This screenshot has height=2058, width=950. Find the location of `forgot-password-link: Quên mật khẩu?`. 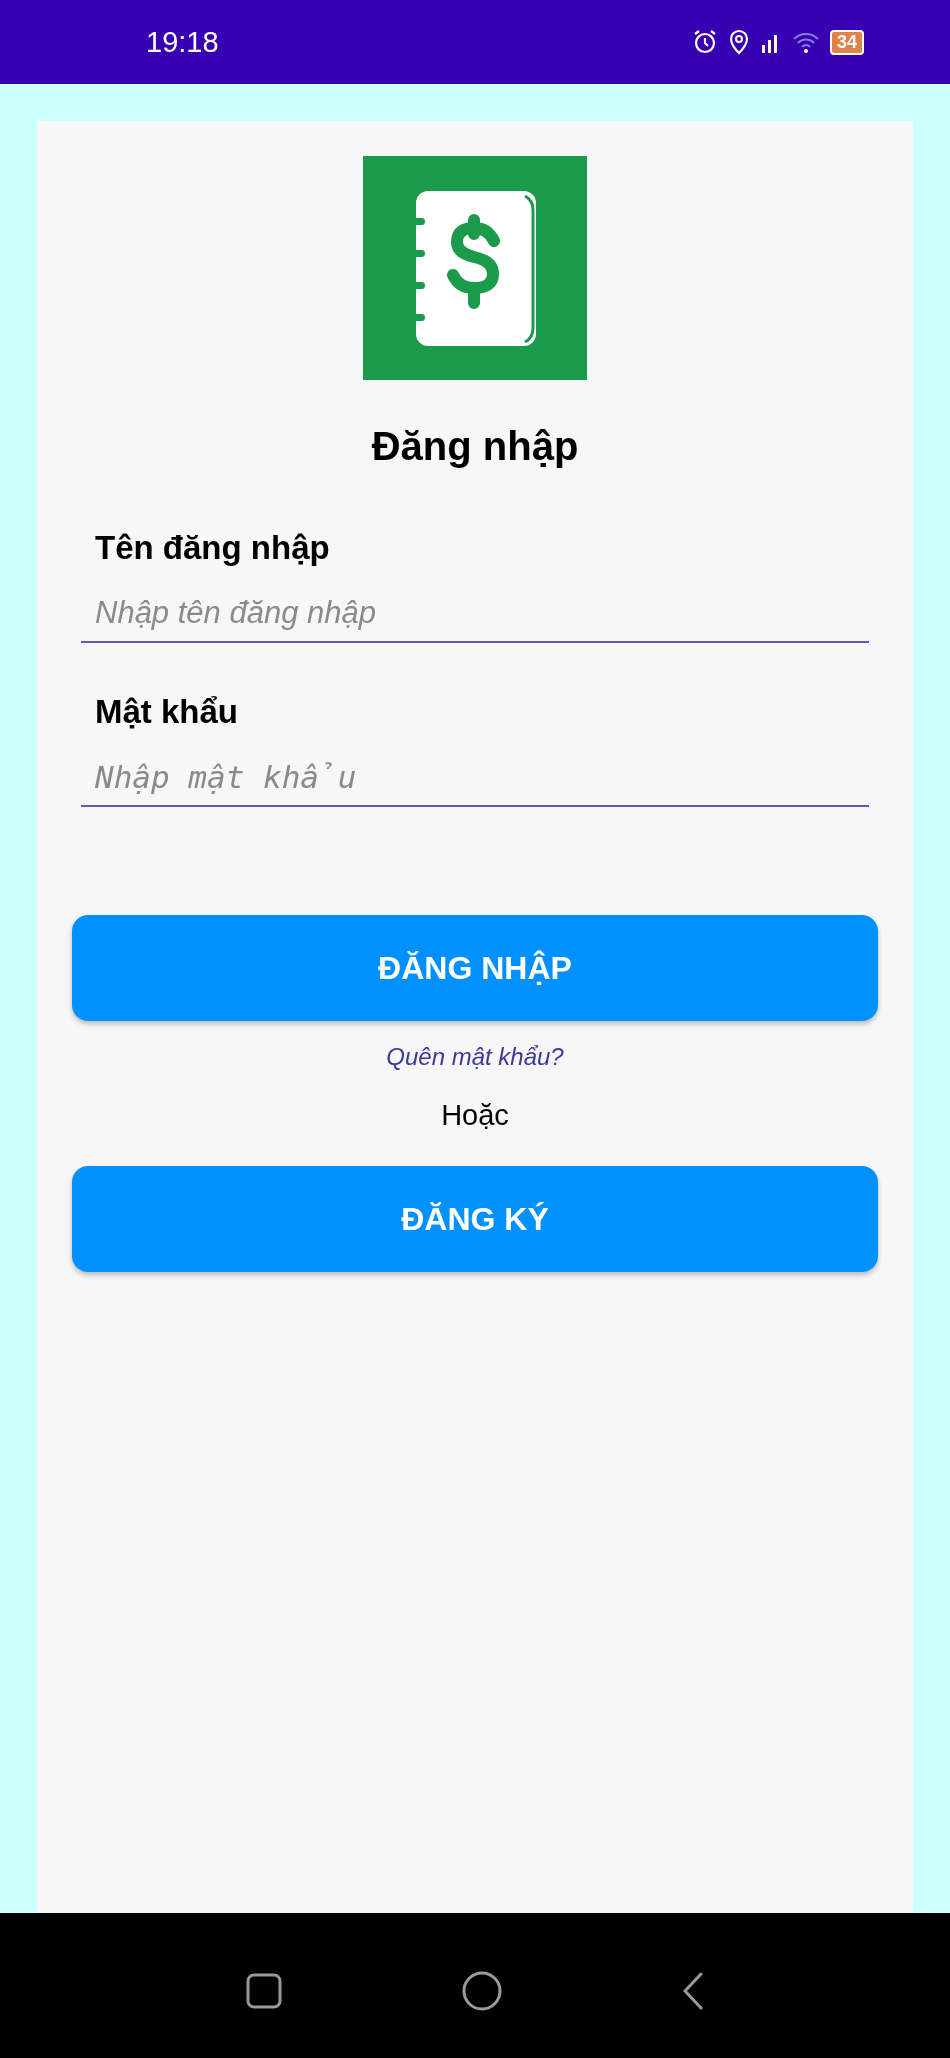

forgot-password-link: Quên mật khẩu? is located at coordinates (475, 1057).